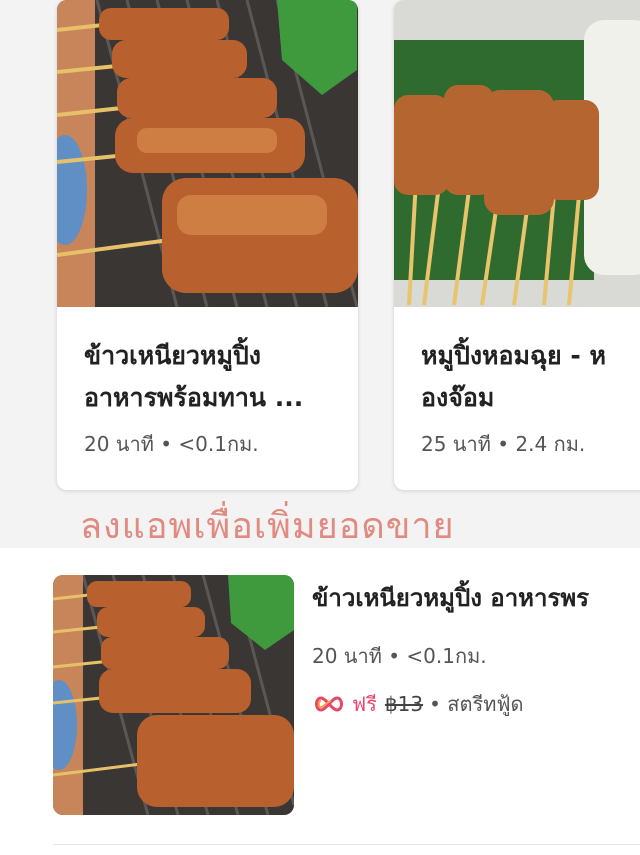 This screenshot has width=640, height=855. Describe the element at coordinates (404, 704) in the screenshot. I see `original-fee: ฿13` at that location.